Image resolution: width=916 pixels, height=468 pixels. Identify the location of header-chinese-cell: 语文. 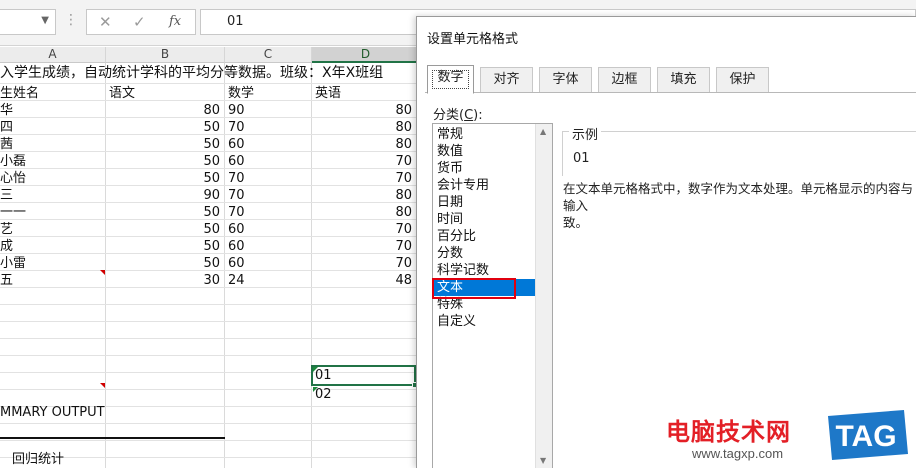
(122, 93).